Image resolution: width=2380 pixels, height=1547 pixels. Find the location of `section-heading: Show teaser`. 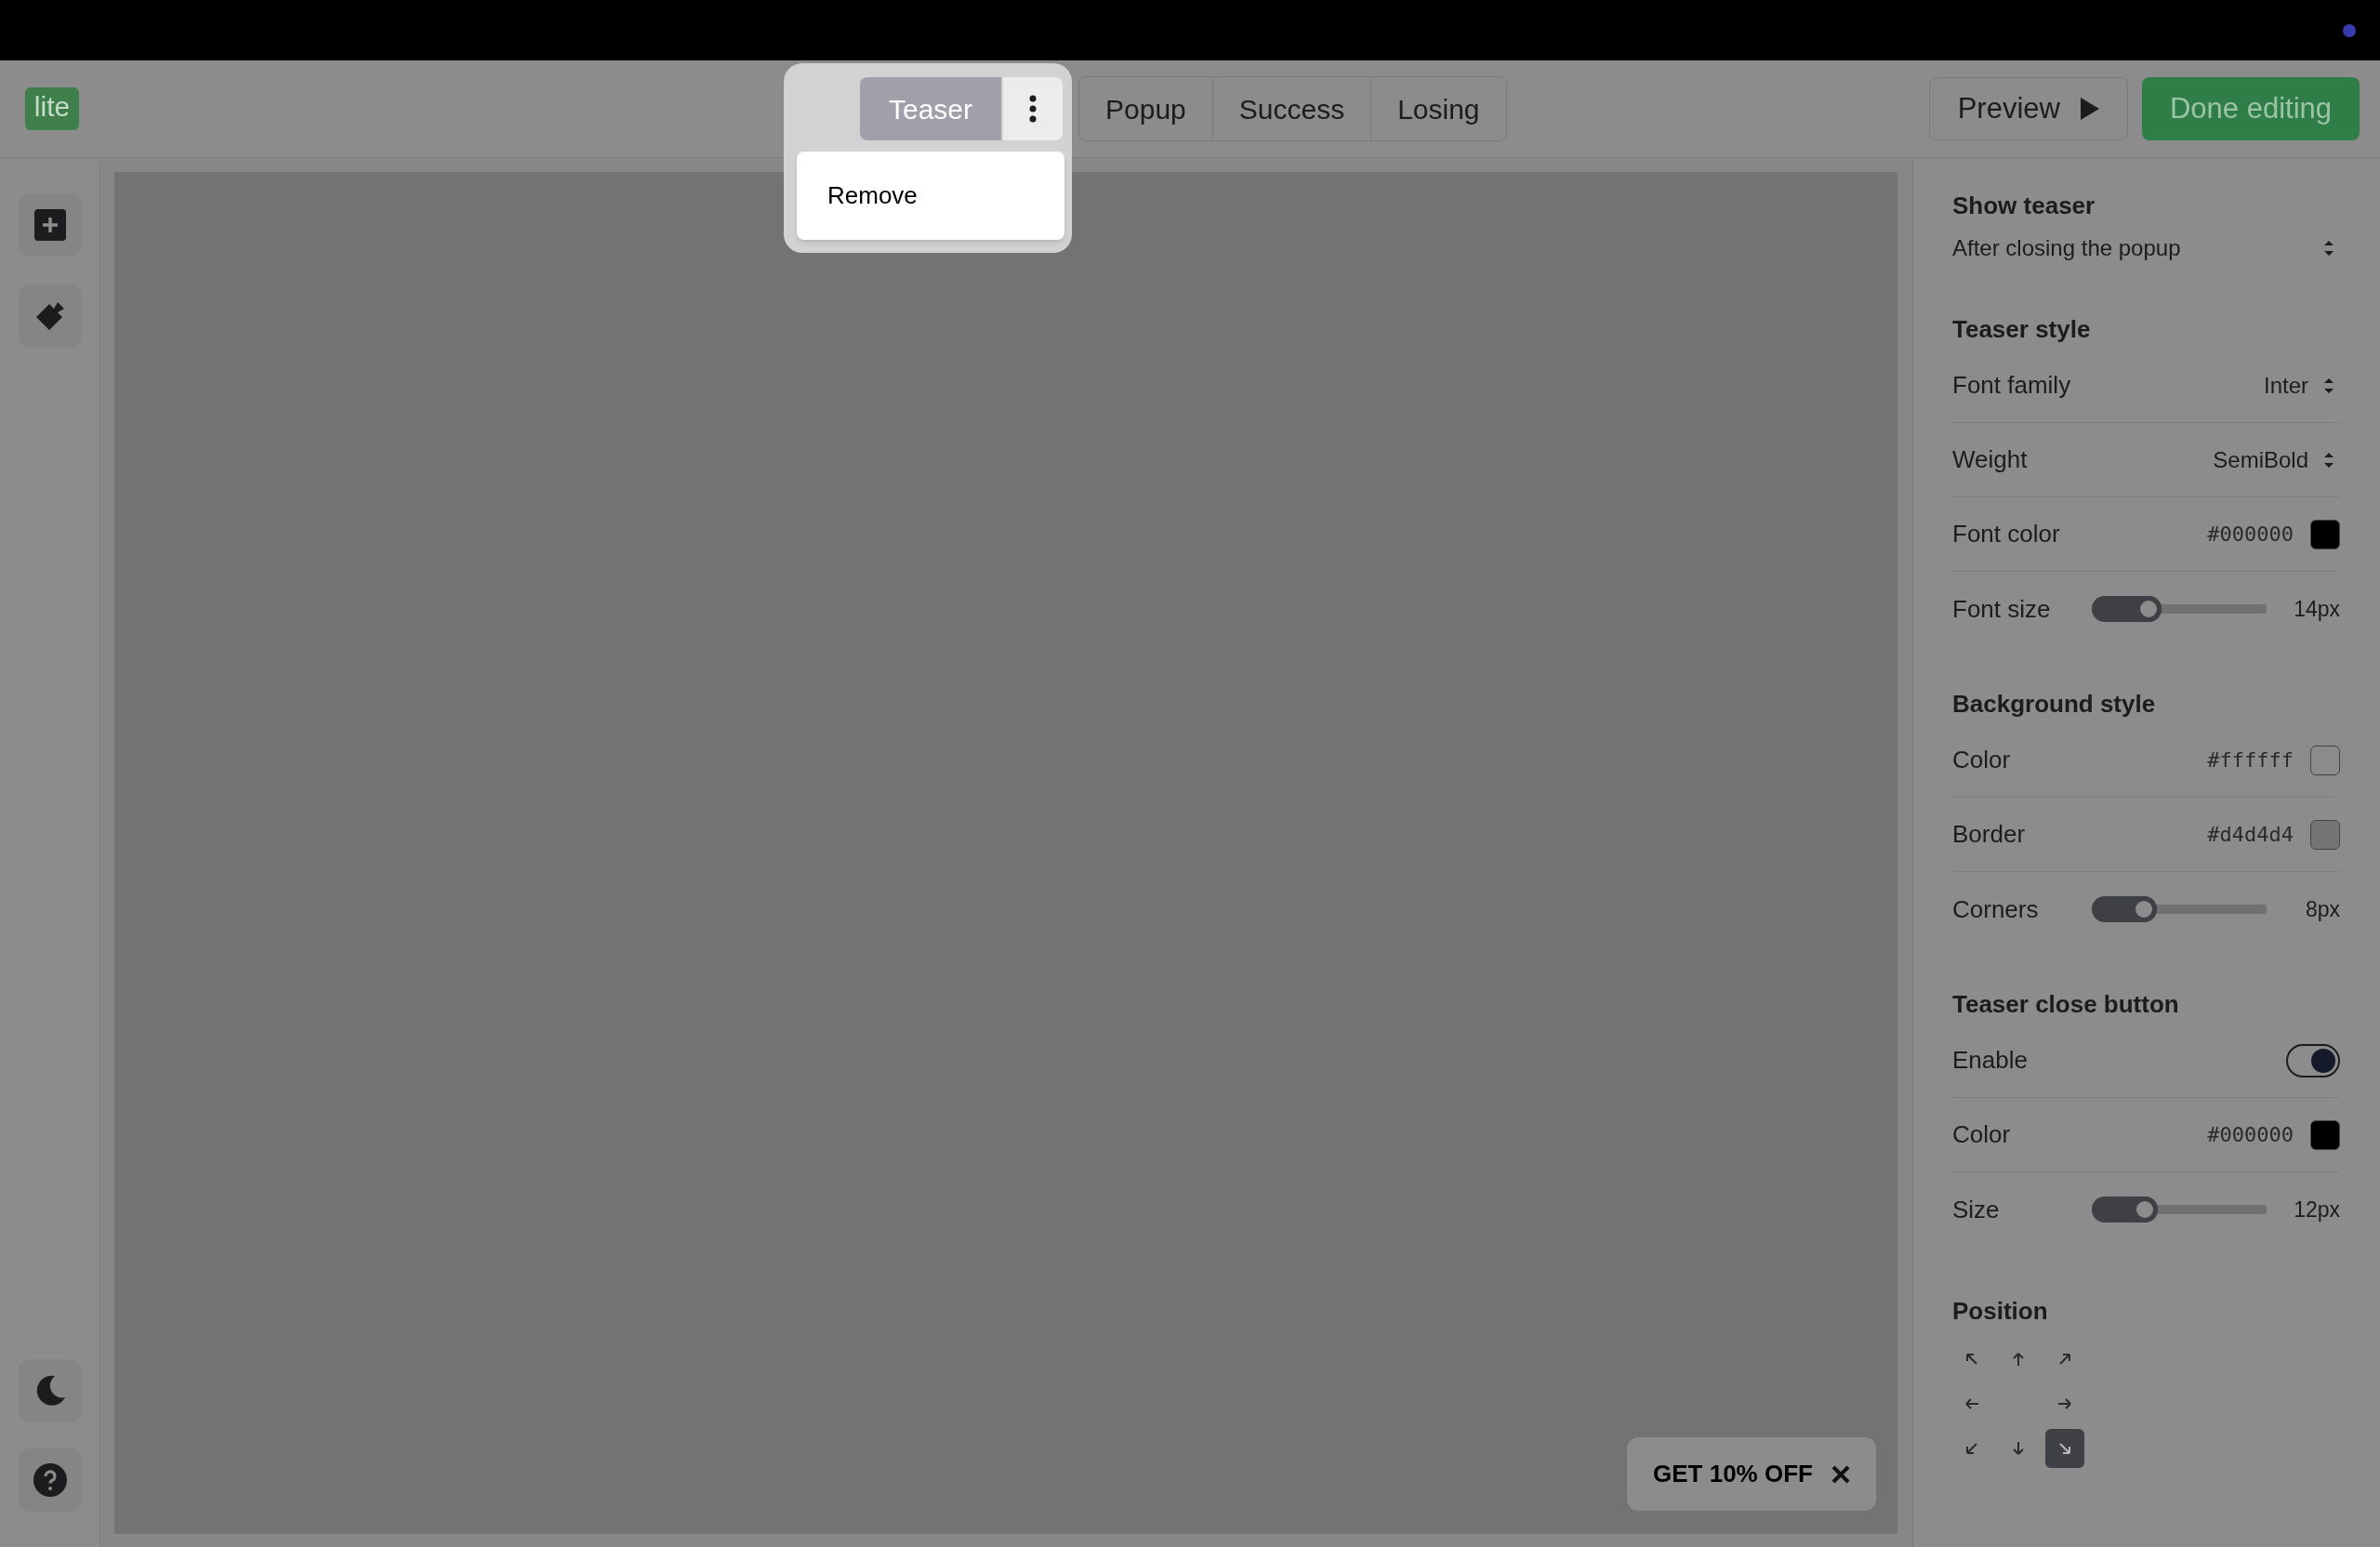

section-heading: Show teaser is located at coordinates (2024, 205).